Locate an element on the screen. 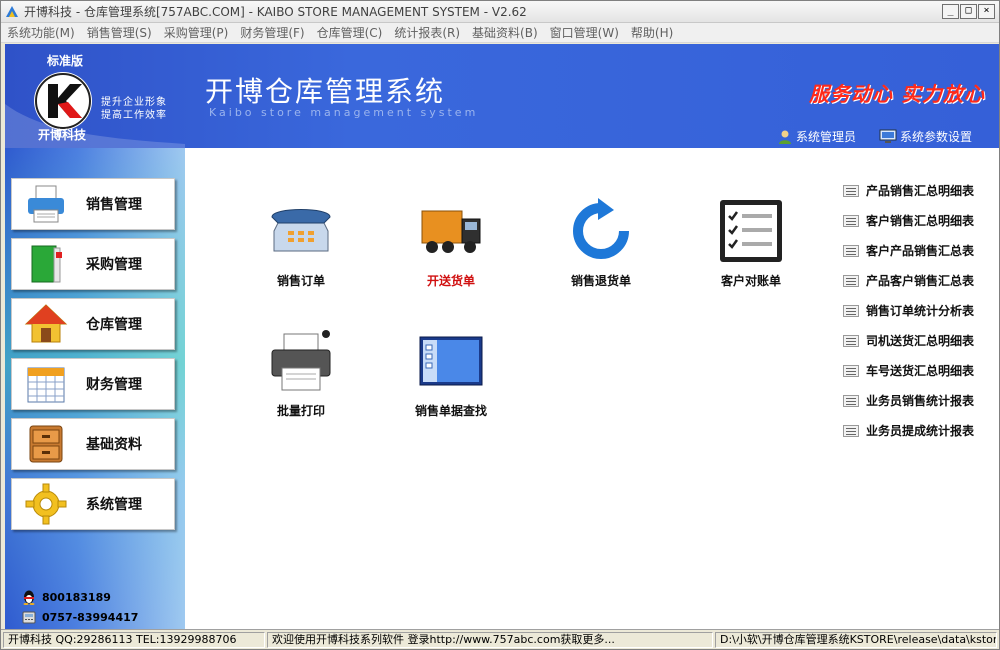 This screenshot has height=650, width=1000. slogan-line-1: 提升企业形象 is located at coordinates (134, 102).